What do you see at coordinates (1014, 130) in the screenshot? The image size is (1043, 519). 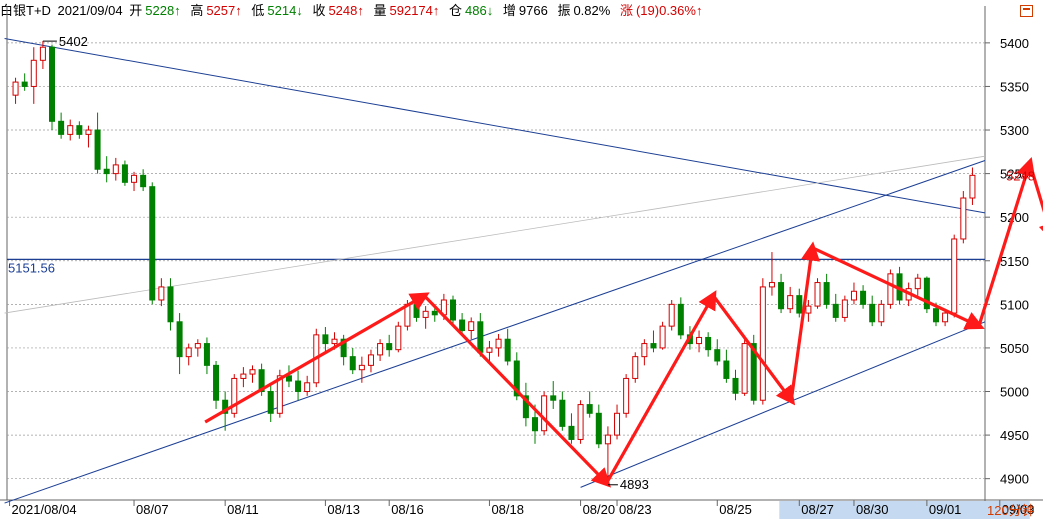 I see `y-tick-label: 5300` at bounding box center [1014, 130].